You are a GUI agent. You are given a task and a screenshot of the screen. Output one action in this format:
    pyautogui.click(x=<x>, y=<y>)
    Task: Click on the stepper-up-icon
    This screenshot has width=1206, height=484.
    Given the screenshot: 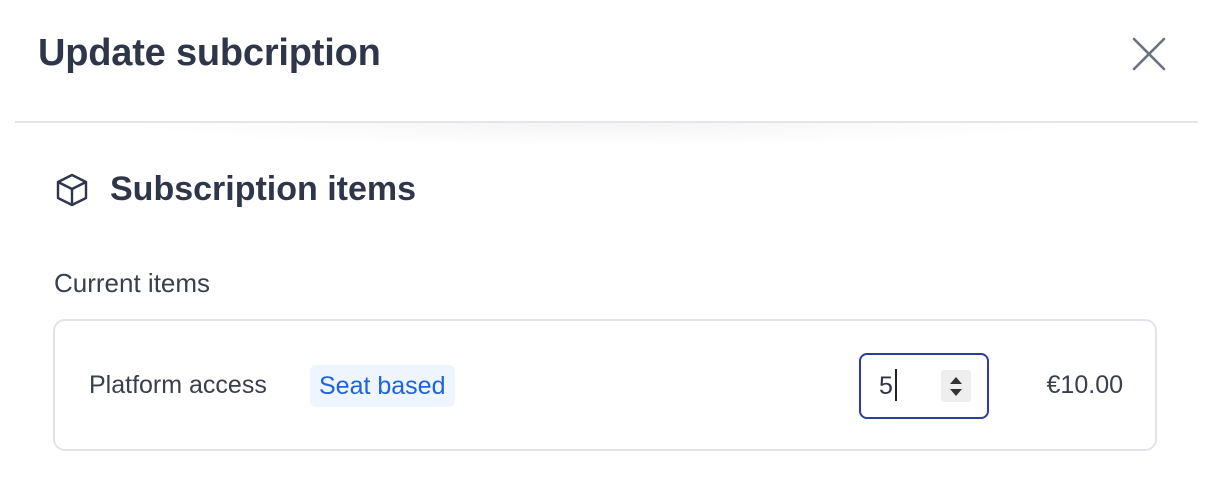 What is the action you would take?
    pyautogui.click(x=956, y=380)
    